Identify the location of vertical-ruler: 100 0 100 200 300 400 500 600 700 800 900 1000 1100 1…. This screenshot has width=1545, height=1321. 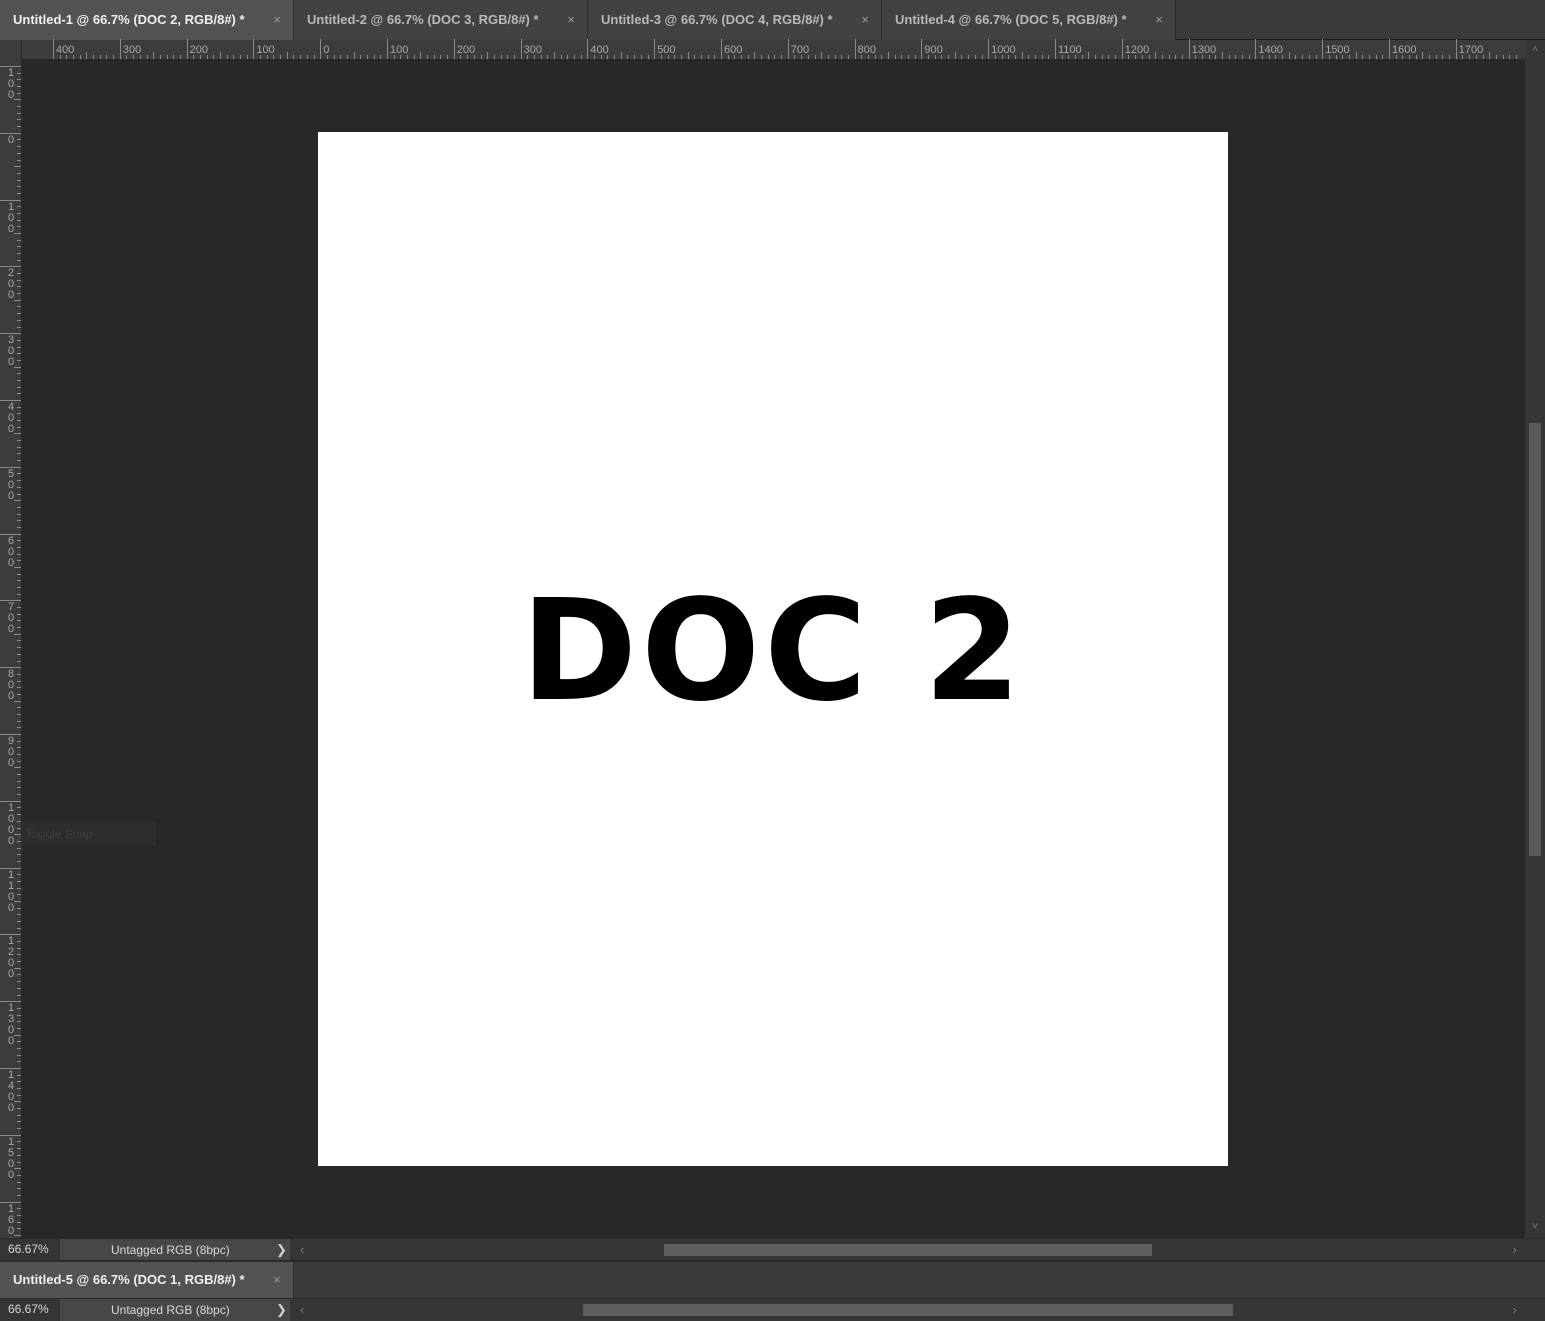
(11, 643).